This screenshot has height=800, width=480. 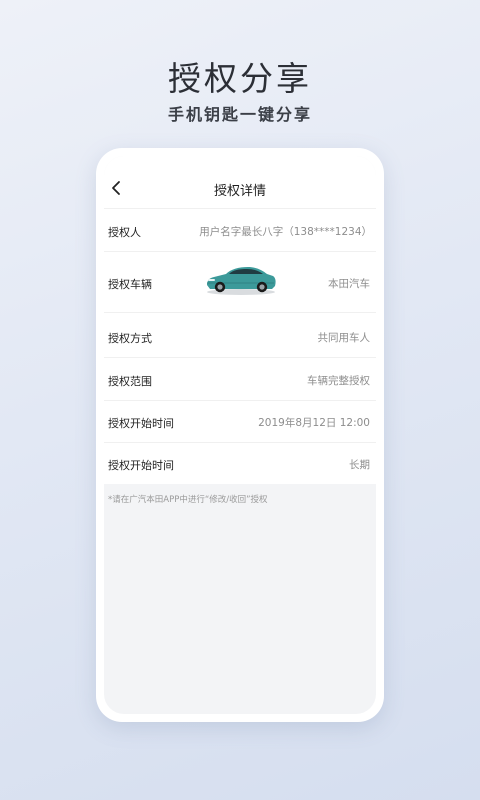 I want to click on row-vehicle: 授权车辆 本田汽车, so click(x=240, y=282).